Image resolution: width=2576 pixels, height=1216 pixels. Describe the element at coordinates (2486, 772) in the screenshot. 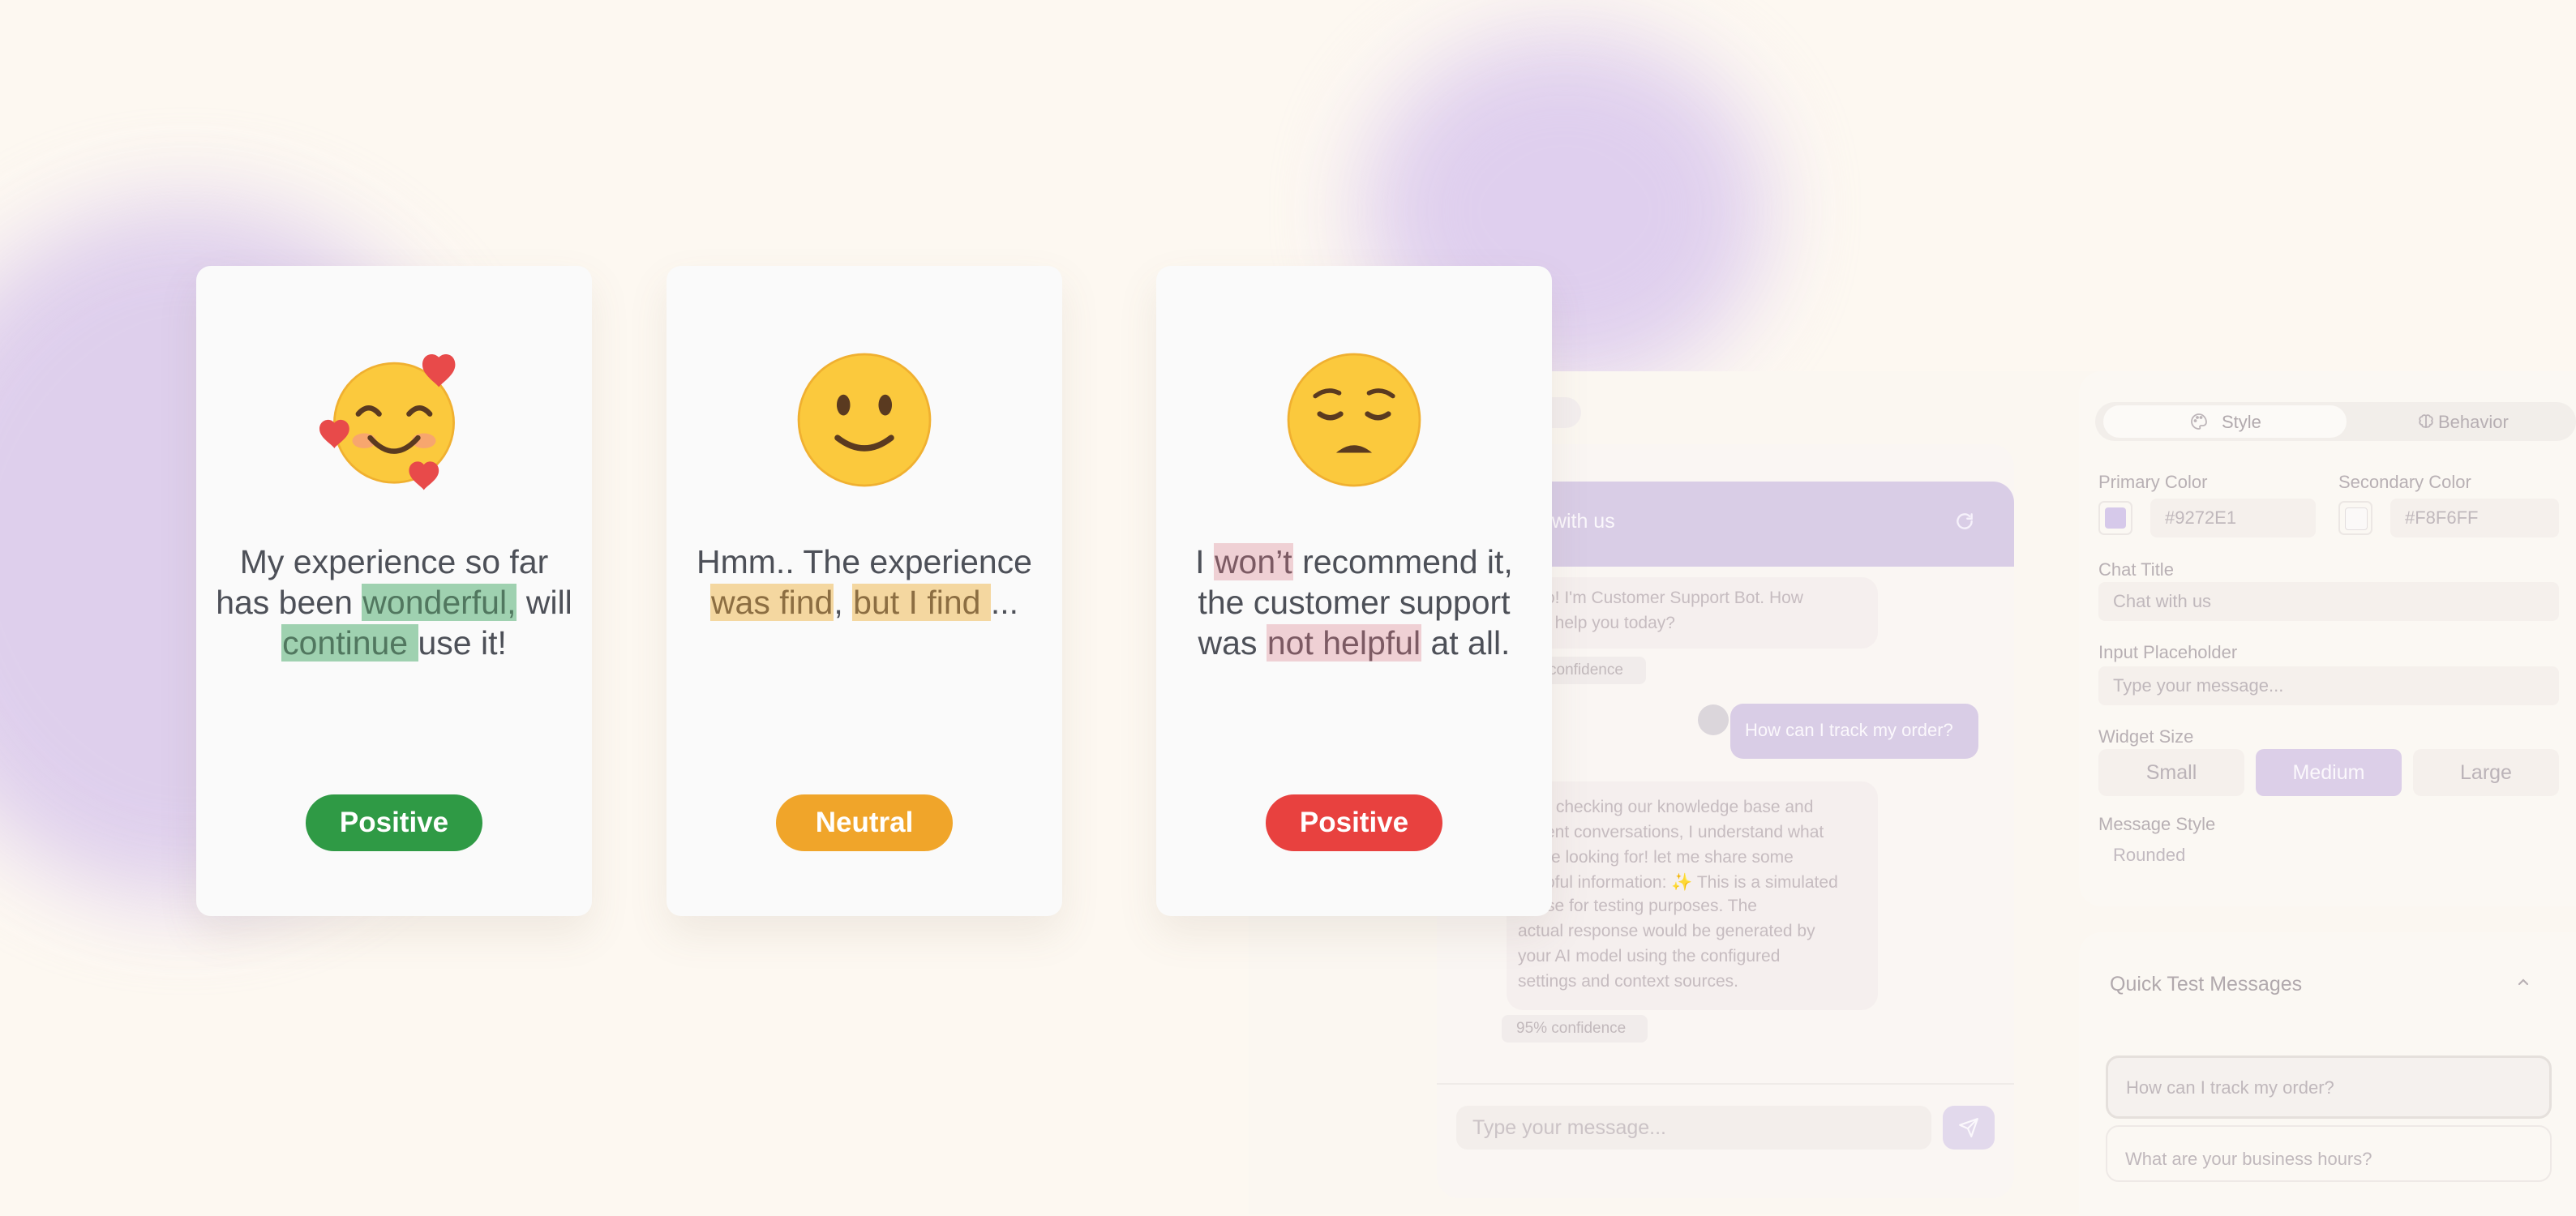

I see `size-large-button: Large` at that location.